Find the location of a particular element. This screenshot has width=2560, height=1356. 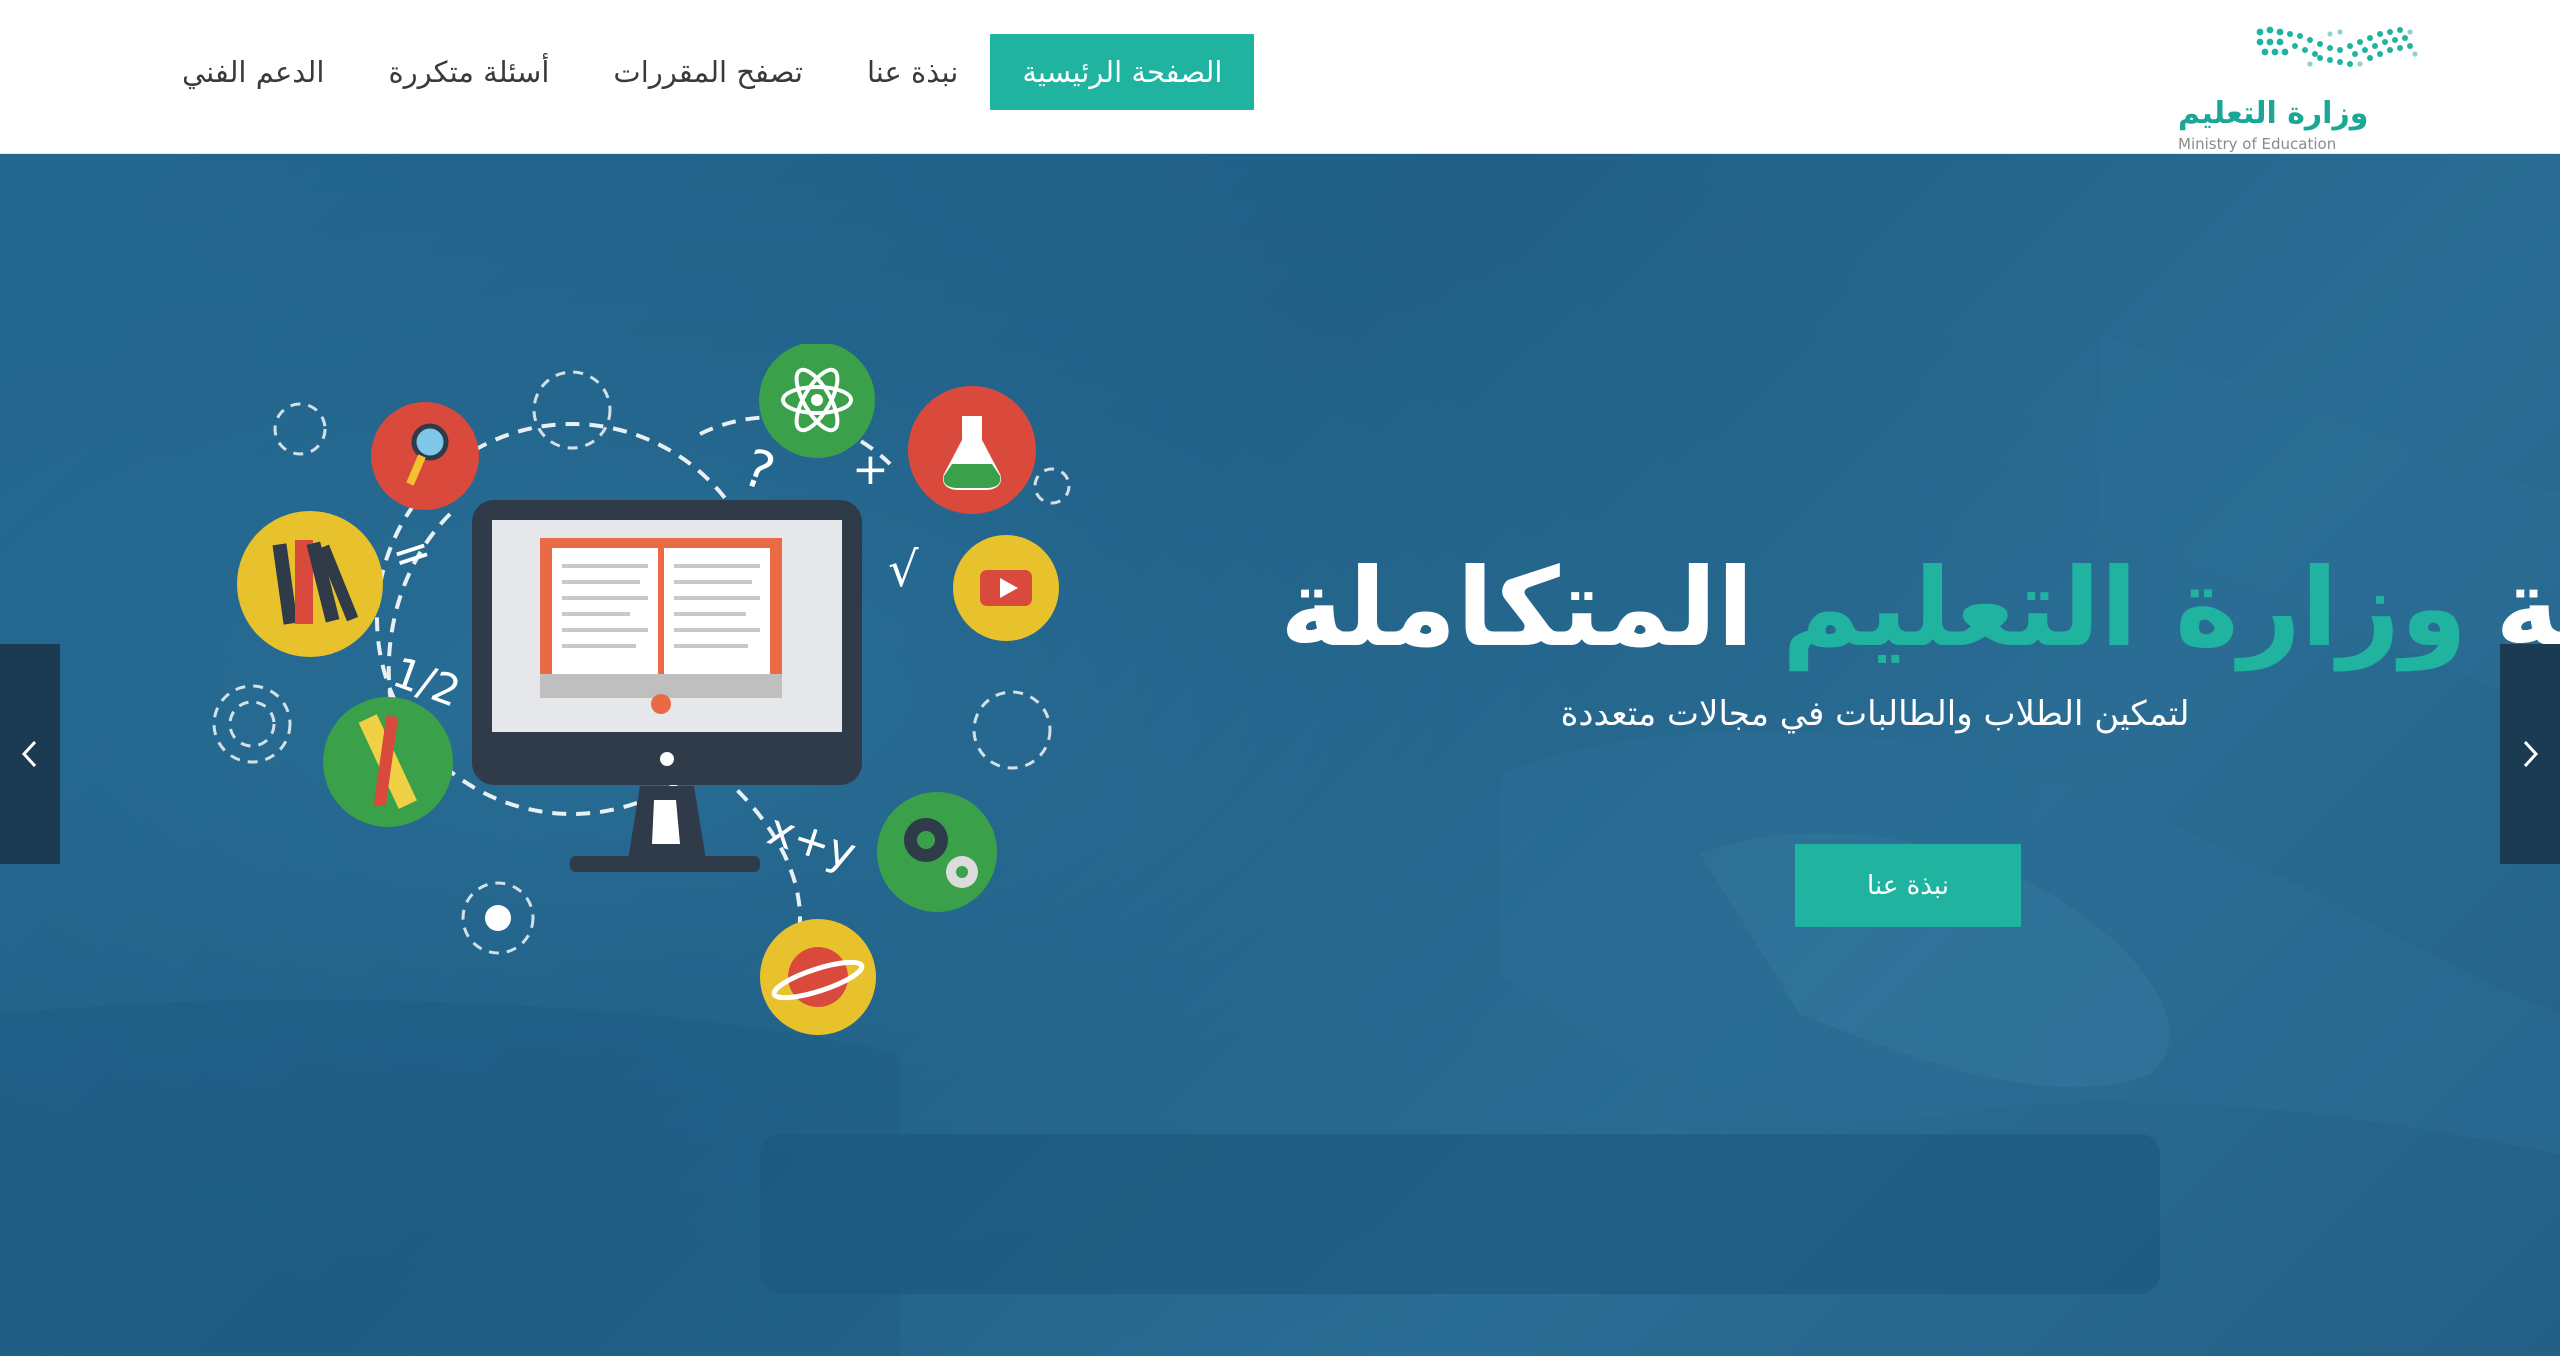

illustration-equals-label: = is located at coordinates (411, 552).